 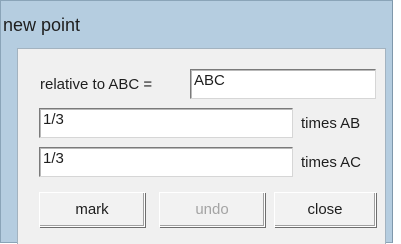 I want to click on ac-factor-input: 1/3, so click(x=166, y=162).